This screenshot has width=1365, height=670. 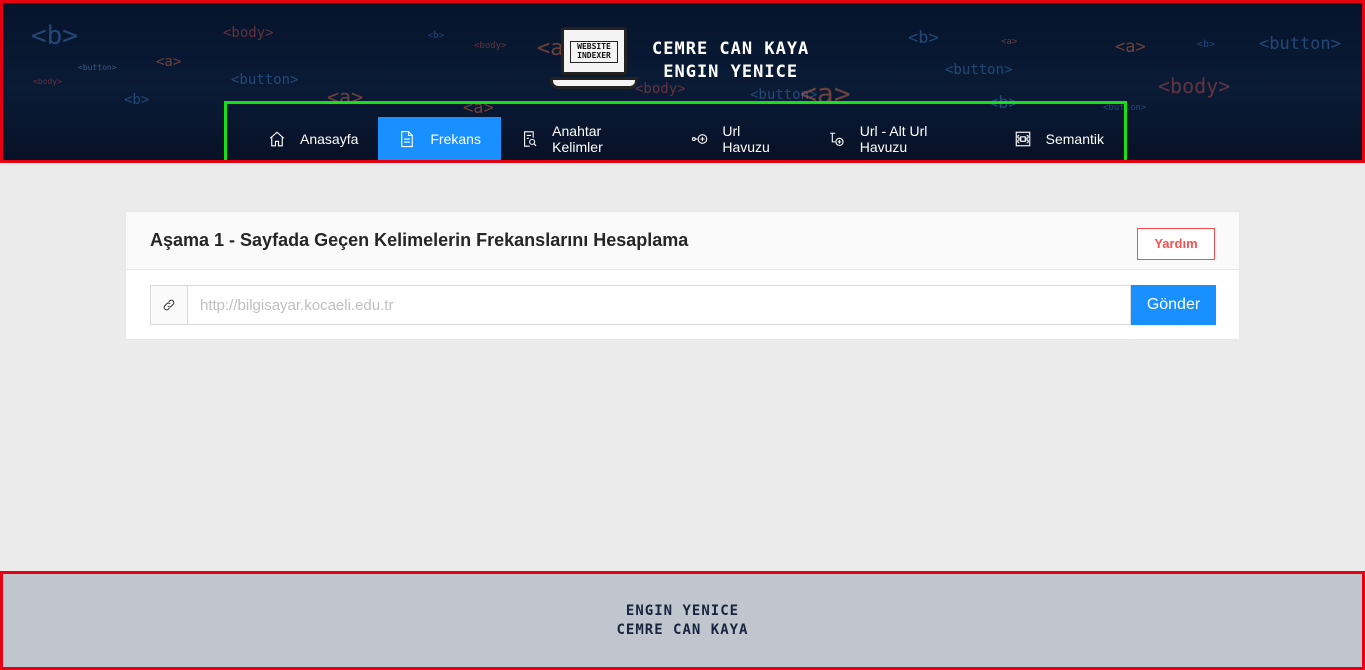 I want to click on nav-item-anahtar-kelimler: Anahtar Kelimler, so click(x=586, y=138).